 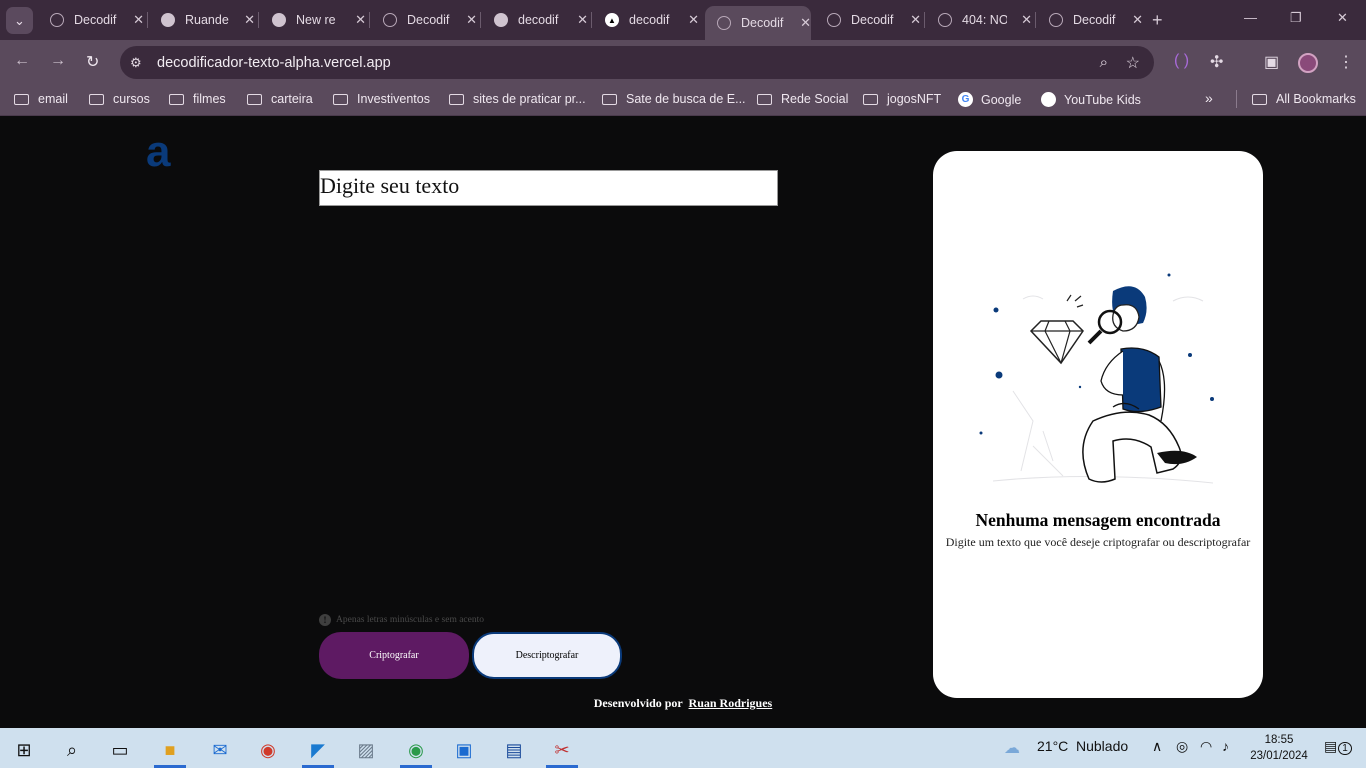 What do you see at coordinates (1206, 746) in the screenshot?
I see `wifi-icon: ◠` at bounding box center [1206, 746].